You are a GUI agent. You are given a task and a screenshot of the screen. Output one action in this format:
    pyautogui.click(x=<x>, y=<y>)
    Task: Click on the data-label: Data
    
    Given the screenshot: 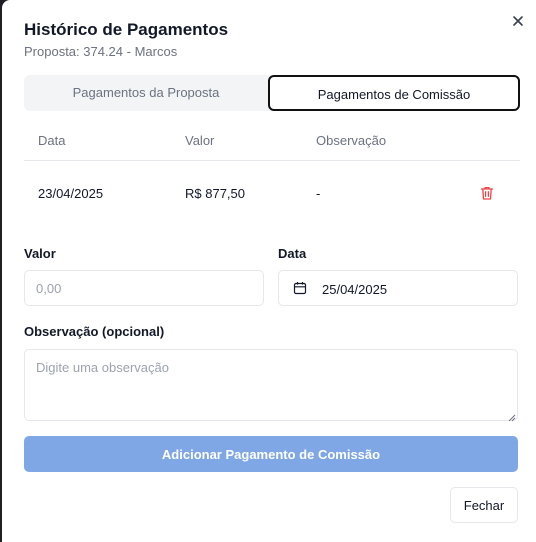 What is the action you would take?
    pyautogui.click(x=292, y=253)
    